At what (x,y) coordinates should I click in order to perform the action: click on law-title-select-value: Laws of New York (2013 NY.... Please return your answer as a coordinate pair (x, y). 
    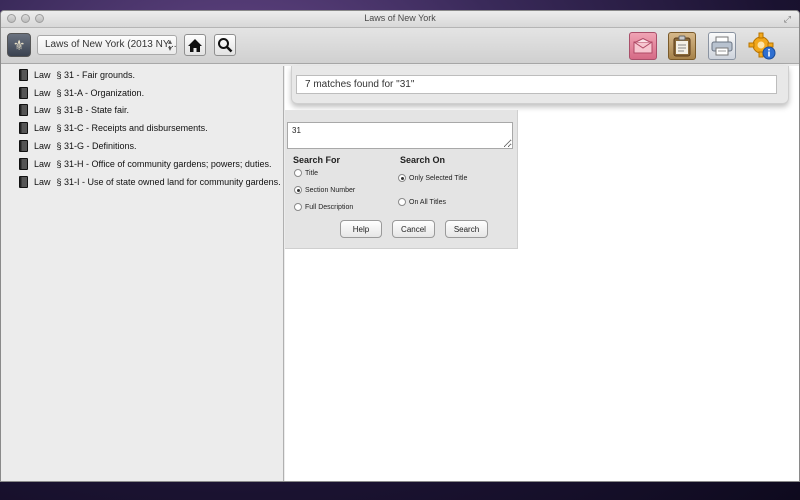
    Looking at the image, I should click on (111, 44).